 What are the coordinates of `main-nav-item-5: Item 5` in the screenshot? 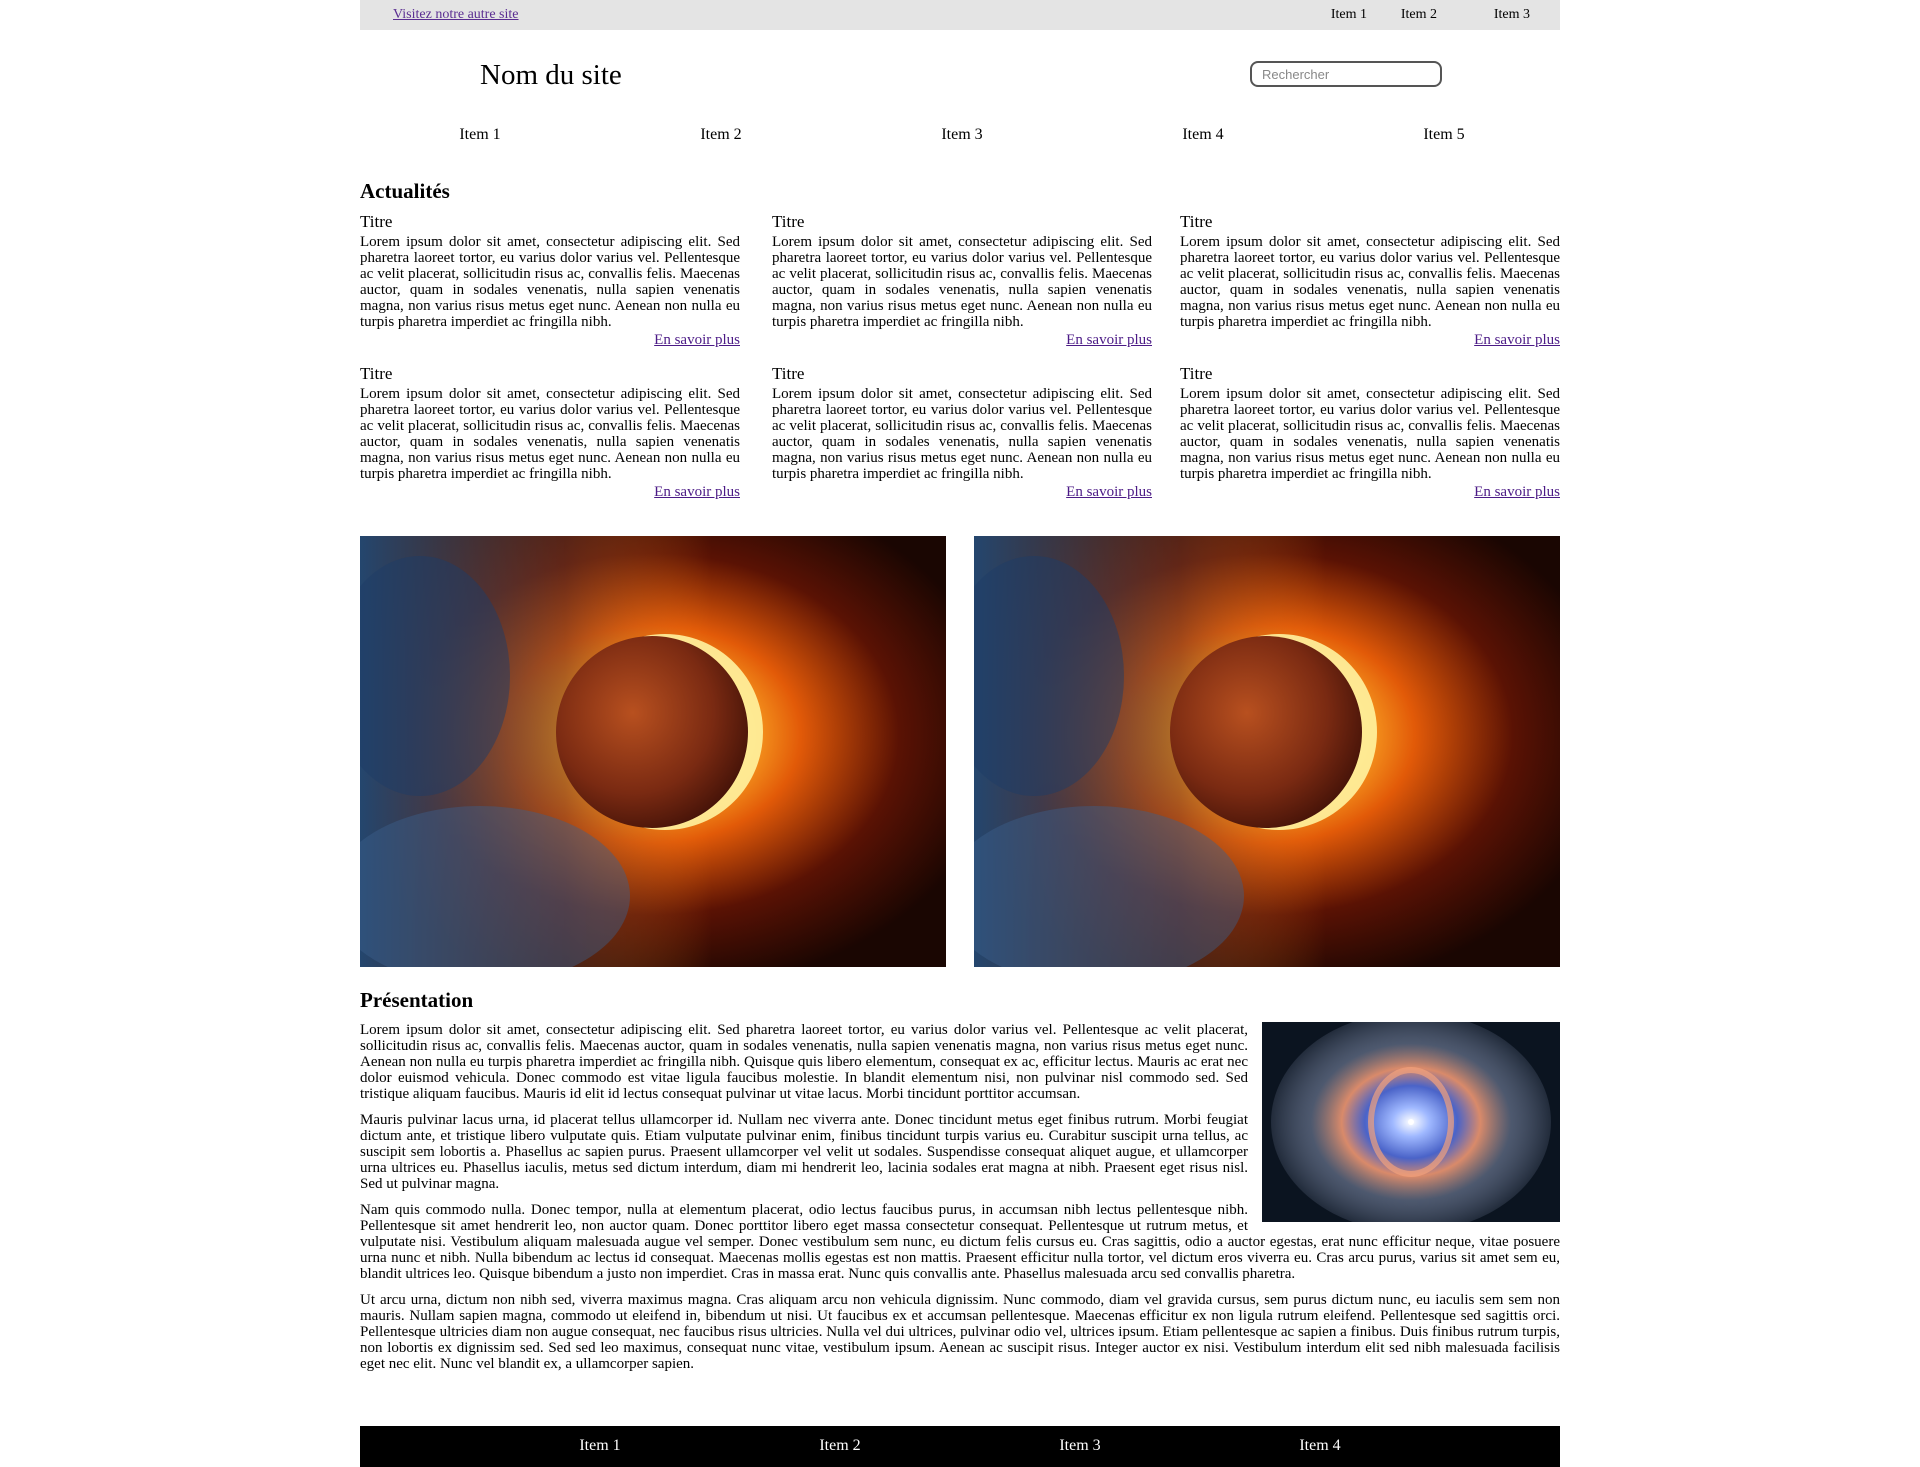 It's located at (1443, 135).